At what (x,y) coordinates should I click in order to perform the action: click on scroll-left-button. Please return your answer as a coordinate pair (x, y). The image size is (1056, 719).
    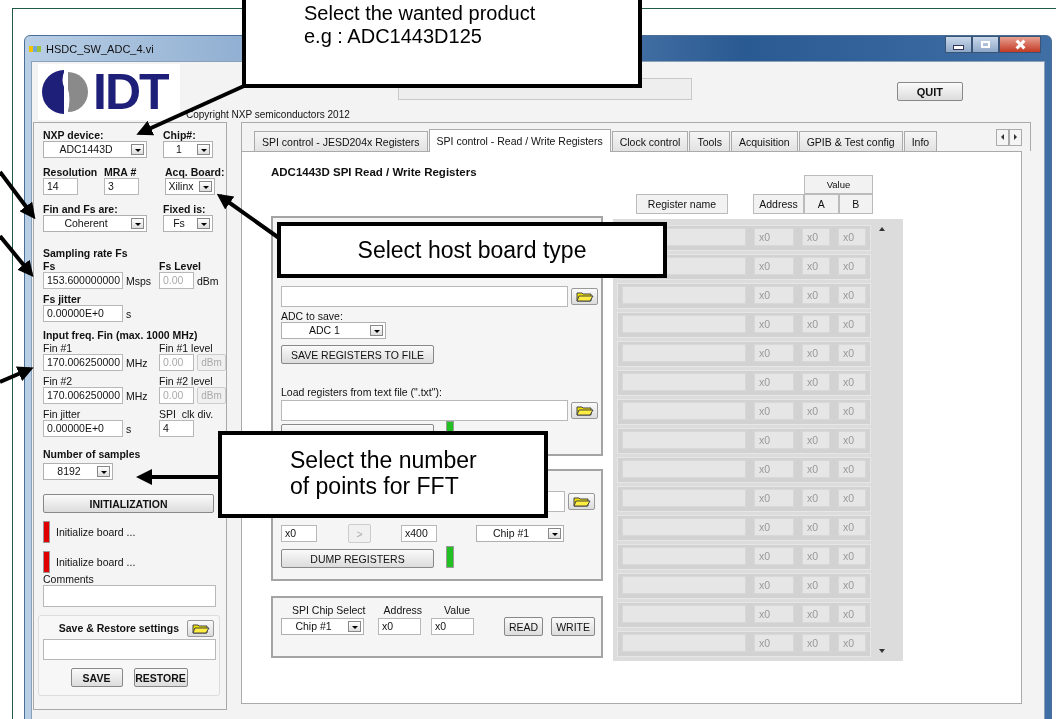
    Looking at the image, I should click on (1002, 137).